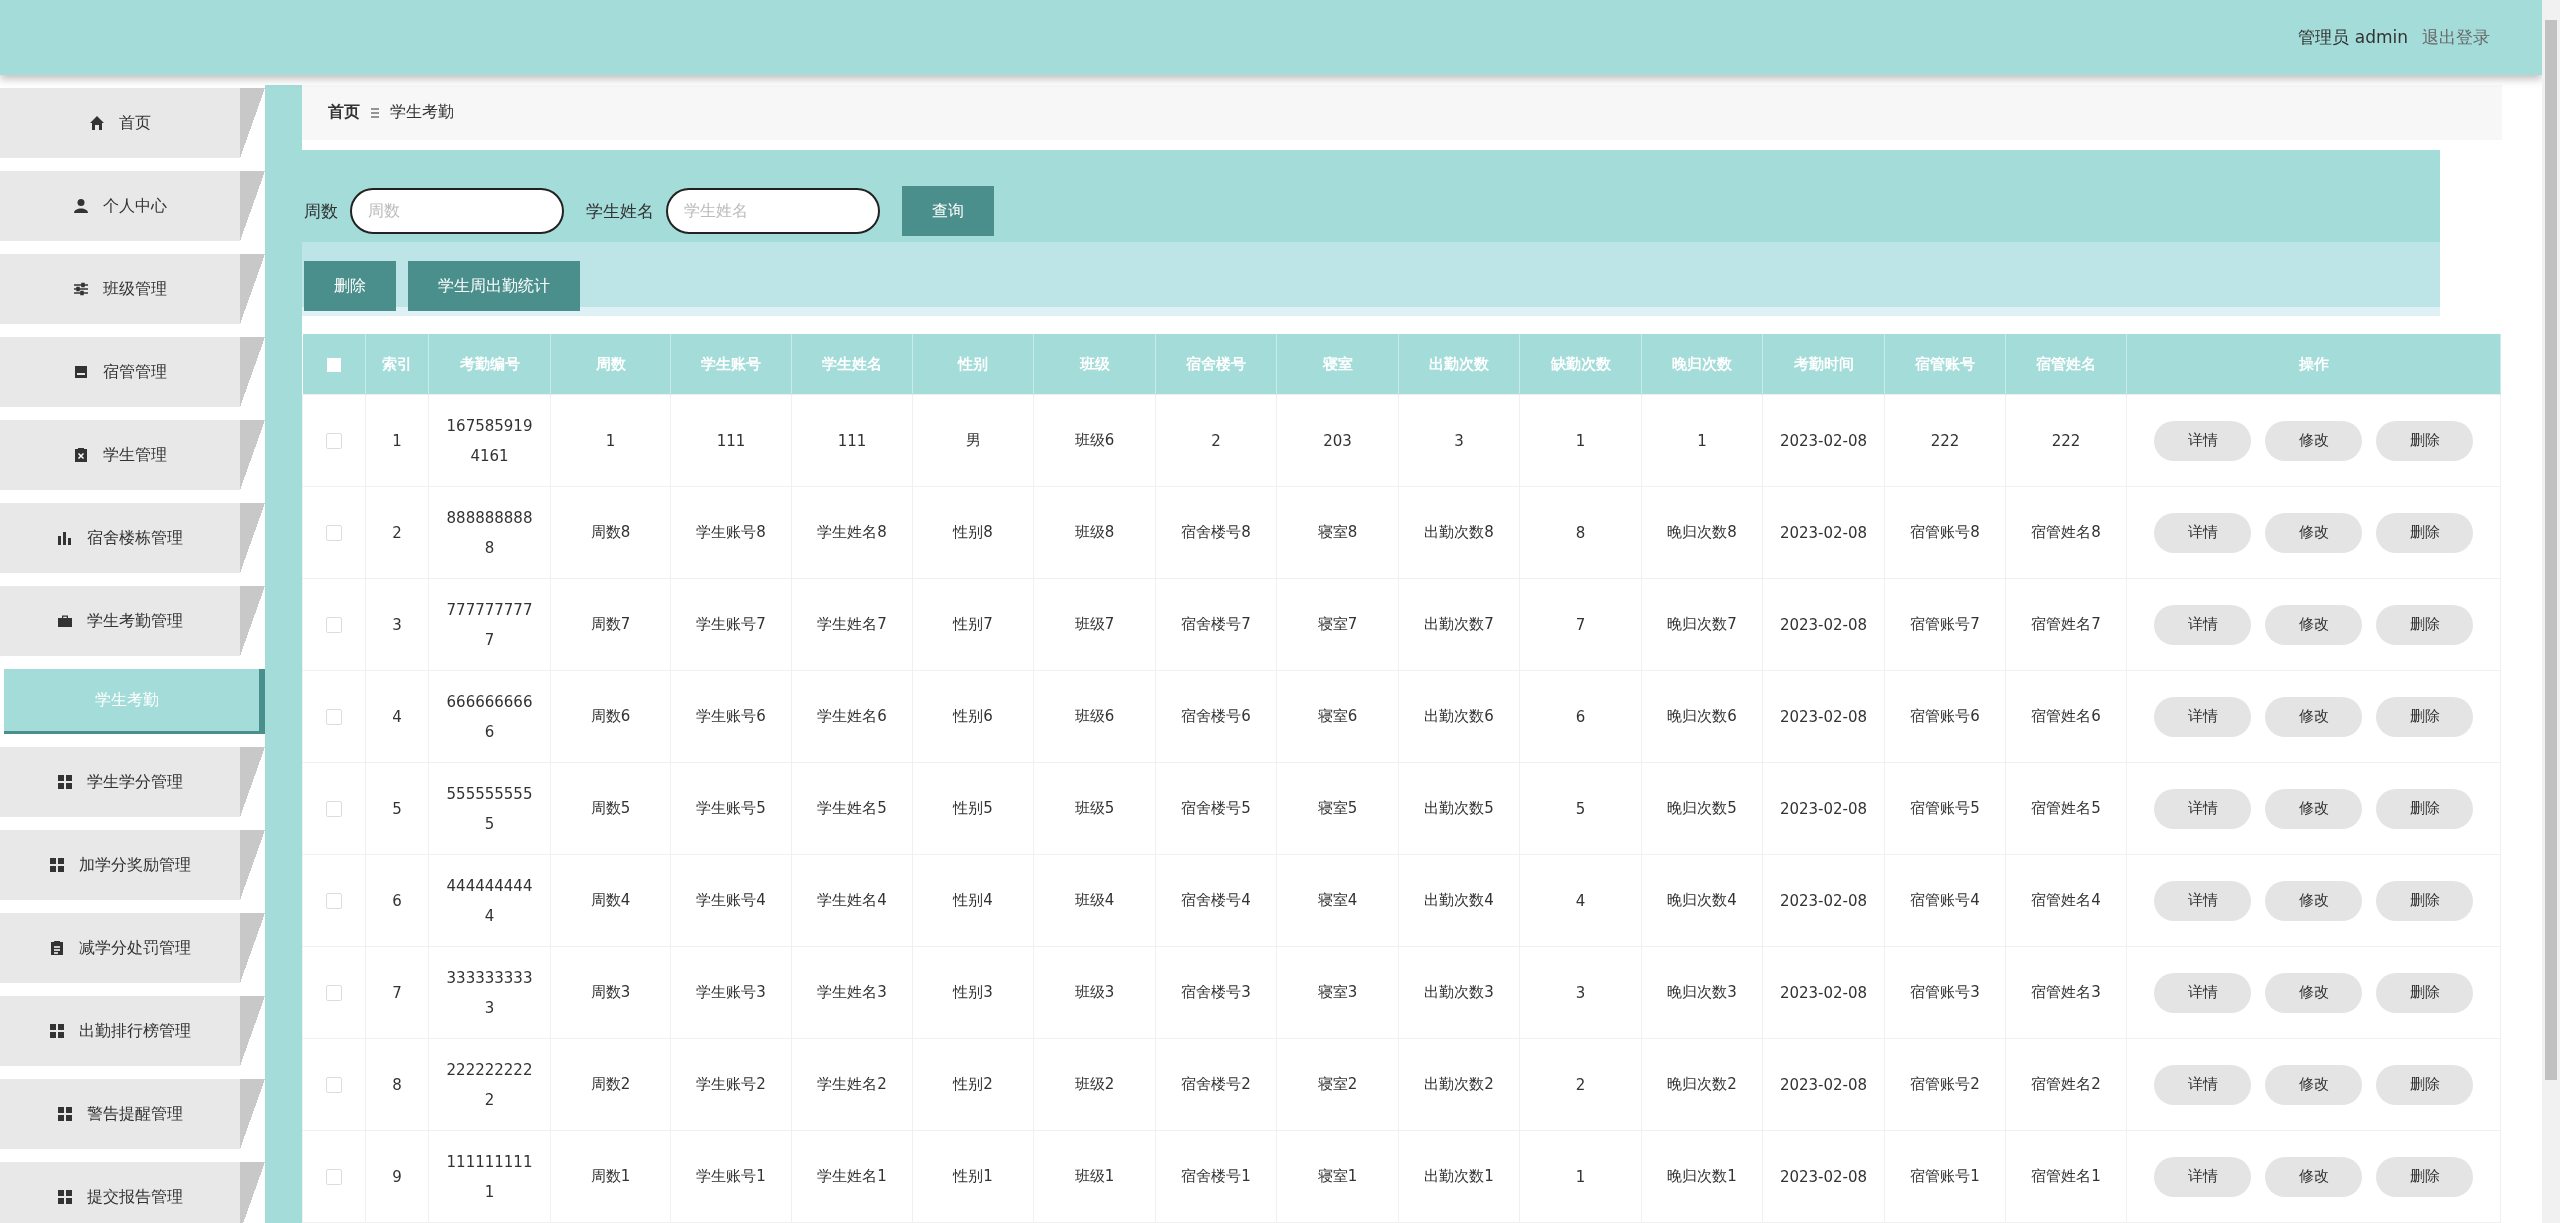 This screenshot has height=1223, width=2560. Describe the element at coordinates (610, 808) in the screenshot. I see `table-cell: 周数5` at that location.